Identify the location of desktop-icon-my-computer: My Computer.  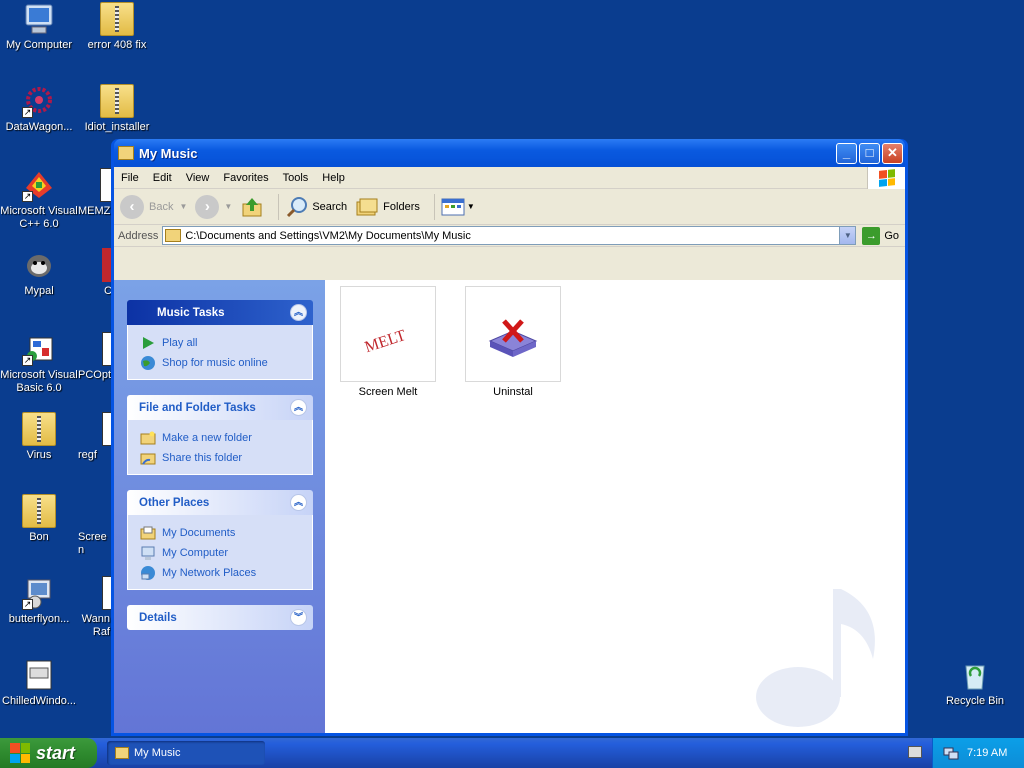
(39, 27).